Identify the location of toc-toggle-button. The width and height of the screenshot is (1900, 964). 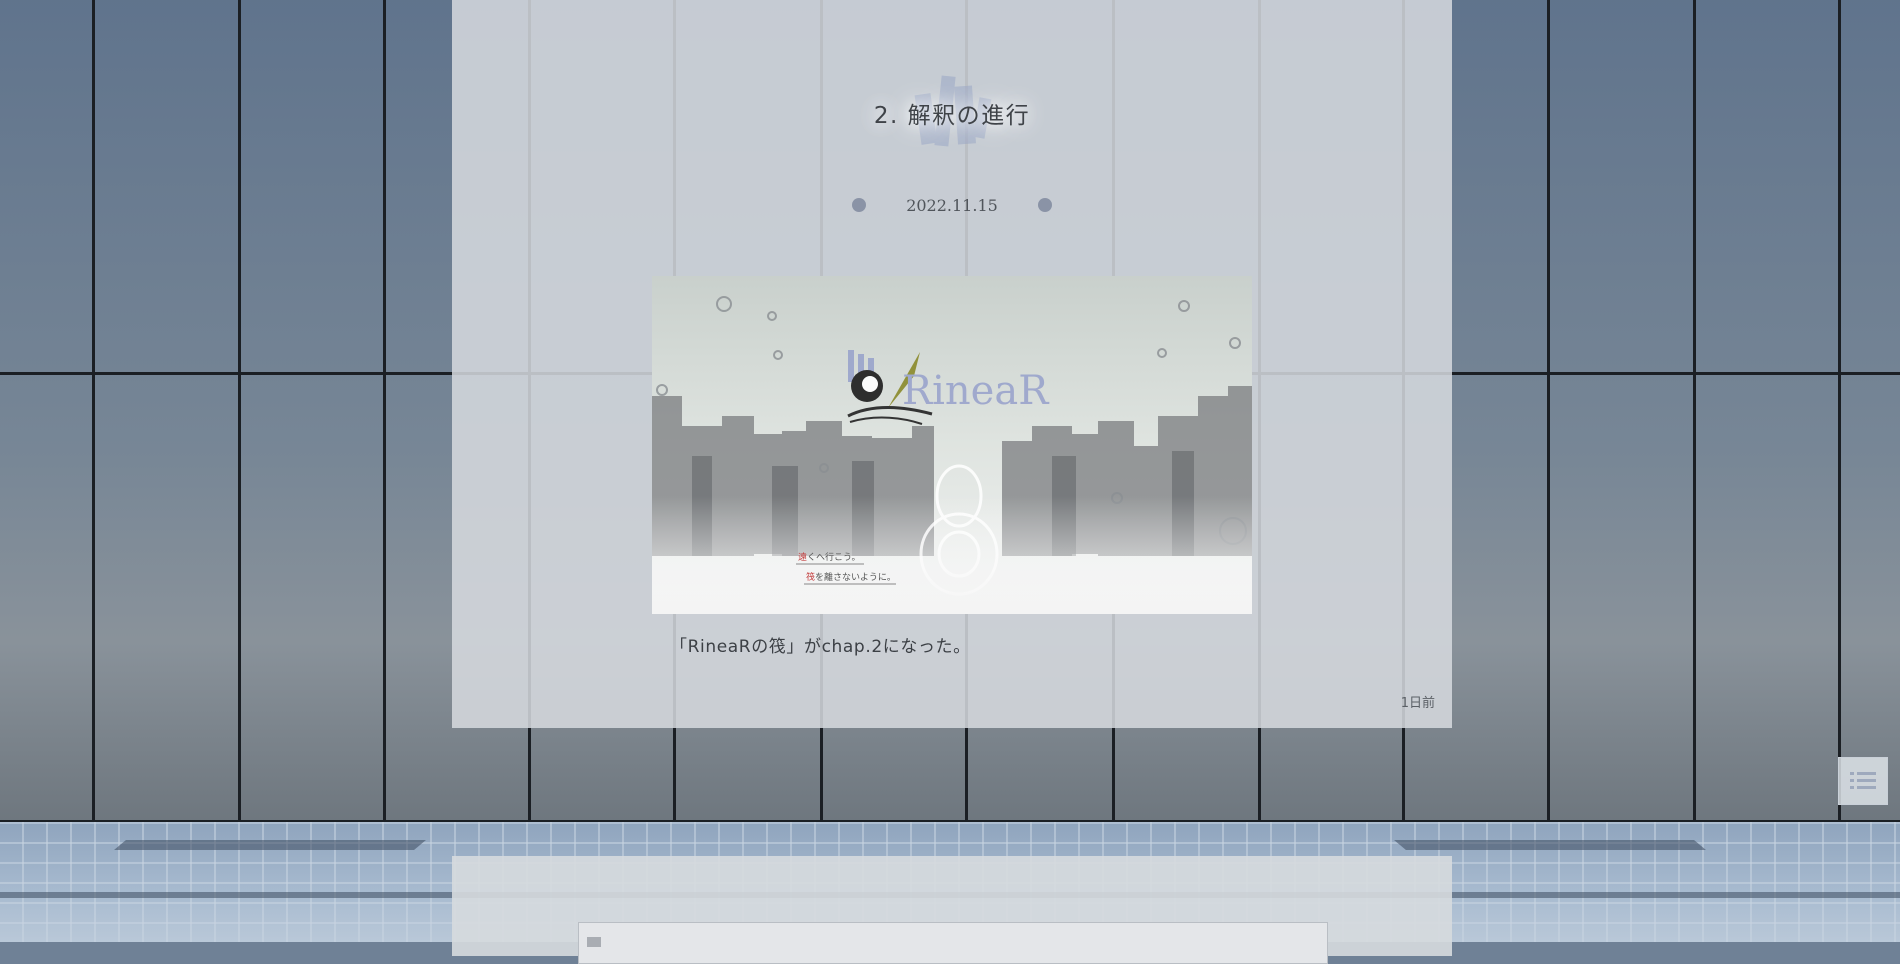
(1863, 781).